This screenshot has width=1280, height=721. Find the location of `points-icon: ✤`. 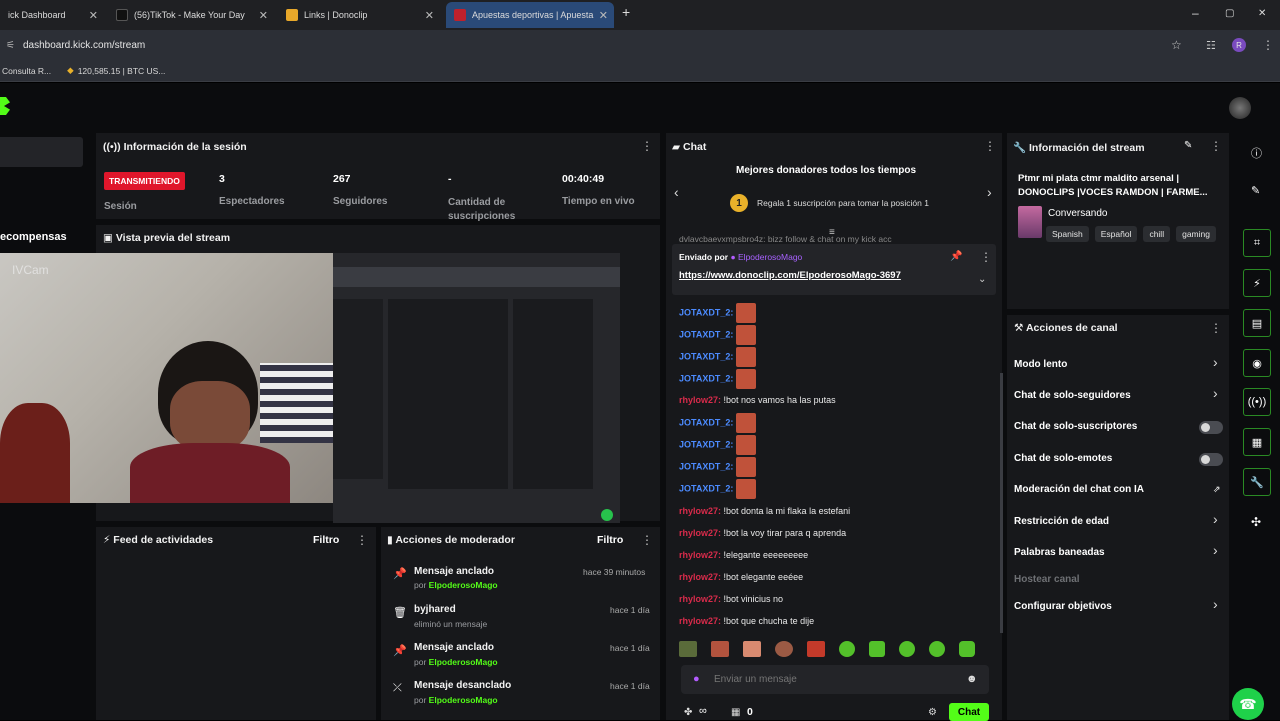

points-icon: ✤ is located at coordinates (688, 712).